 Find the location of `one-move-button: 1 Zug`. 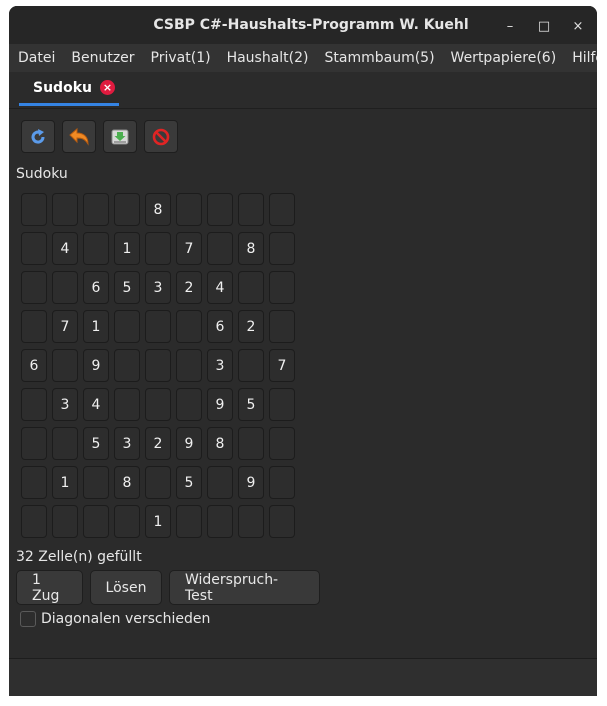

one-move-button: 1 Zug is located at coordinates (49, 587).